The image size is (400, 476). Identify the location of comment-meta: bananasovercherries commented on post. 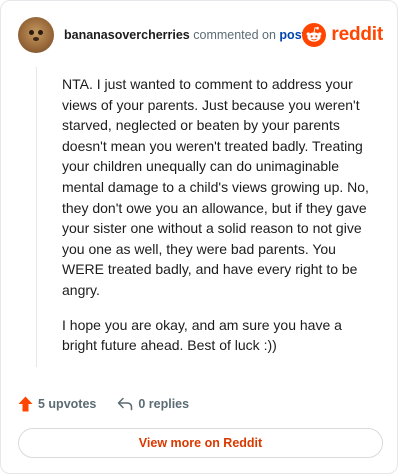
(185, 35).